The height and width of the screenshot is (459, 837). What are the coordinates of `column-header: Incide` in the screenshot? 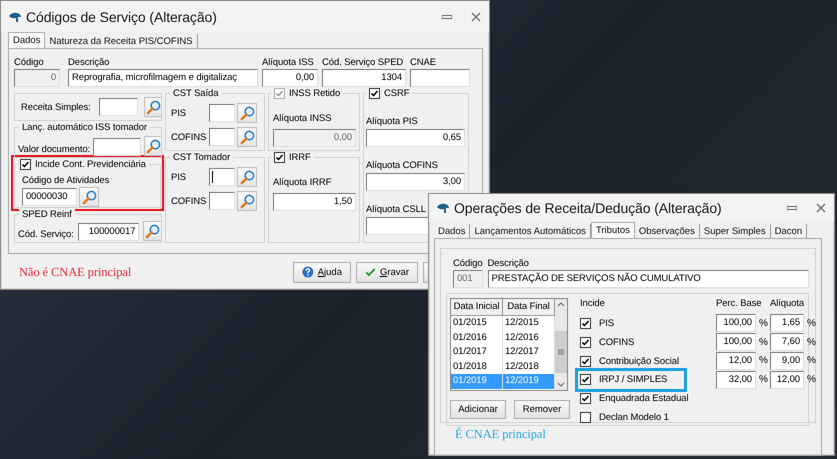 It's located at (593, 303).